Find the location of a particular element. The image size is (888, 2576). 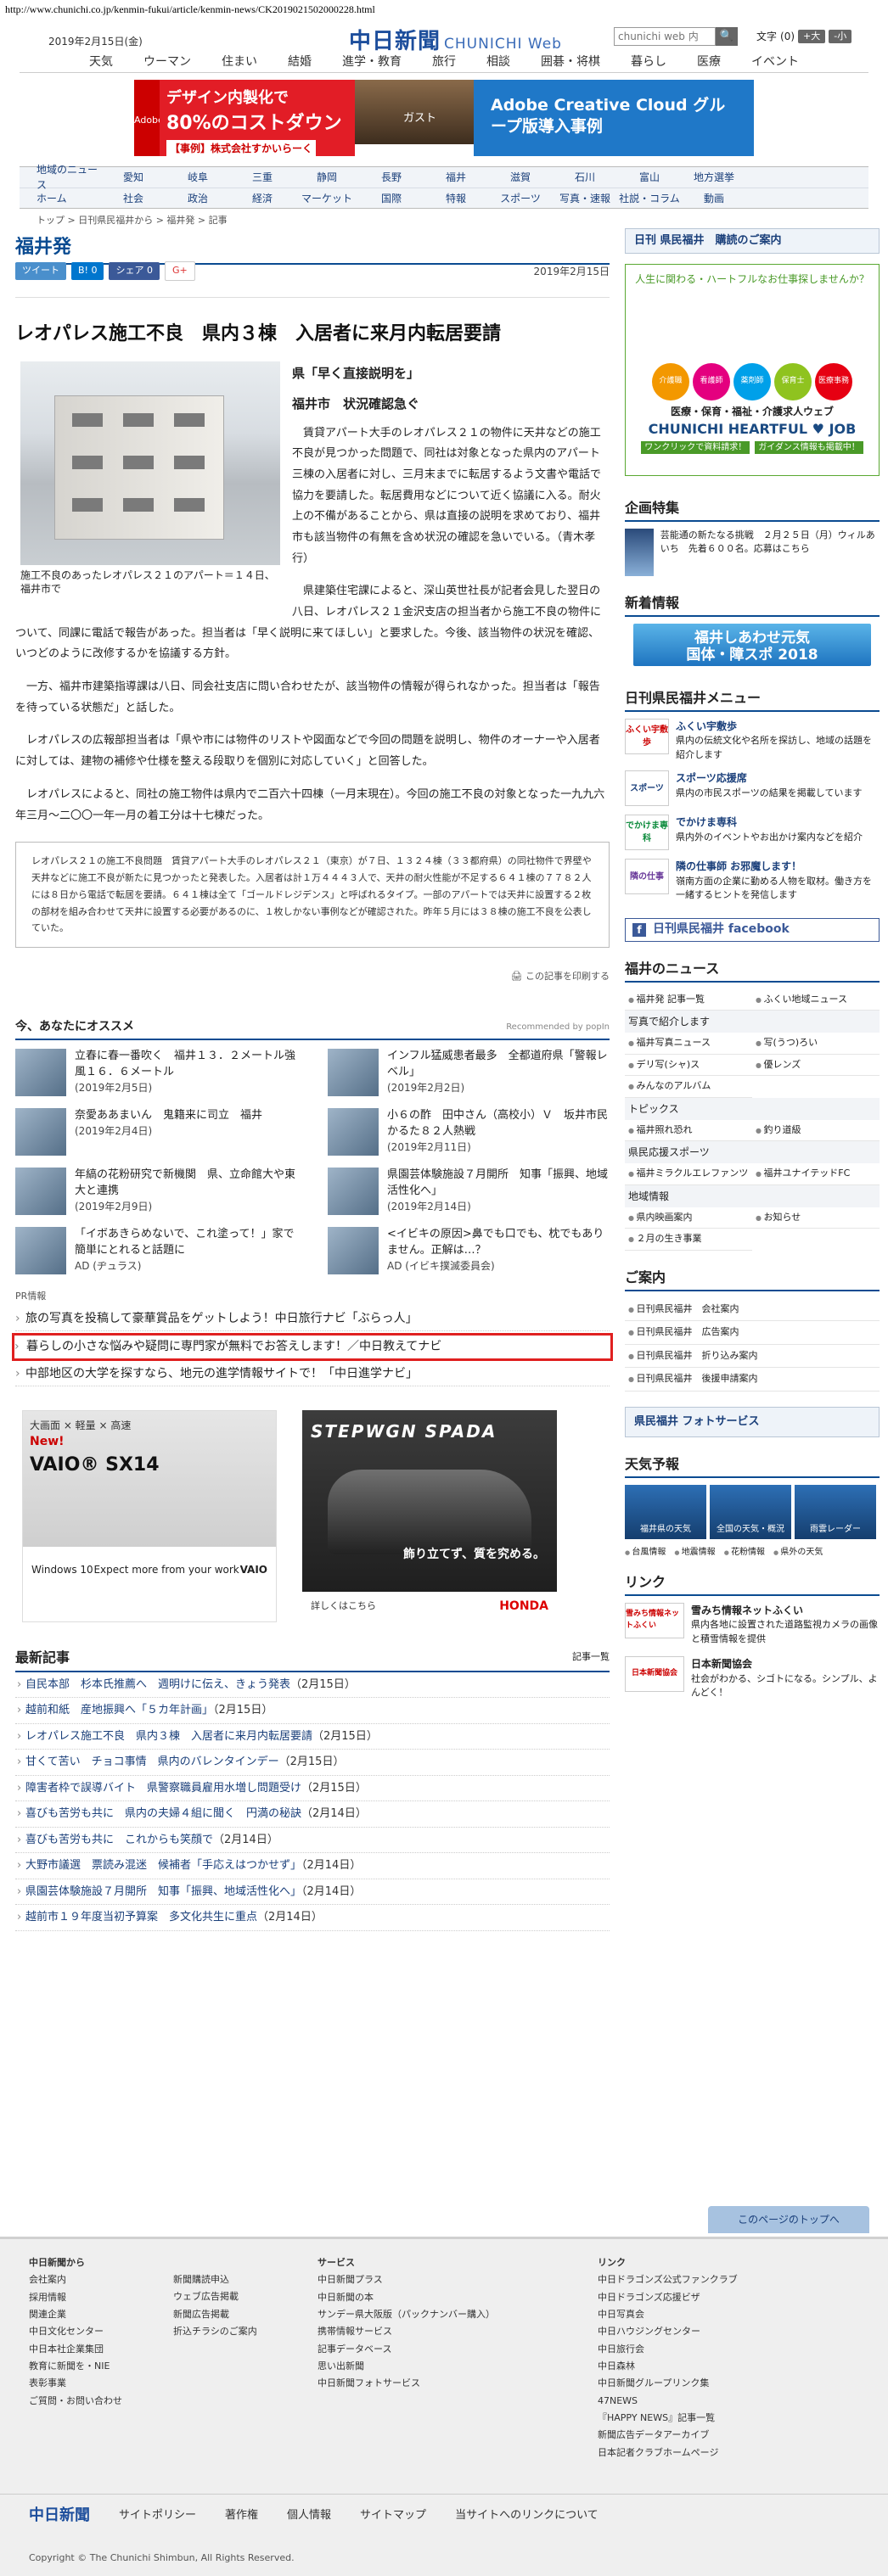

recommend-item: 県園芸体験施設７月開所 知事「振興、地域活性化へ」 (2019年2月14日) is located at coordinates (469, 1192).